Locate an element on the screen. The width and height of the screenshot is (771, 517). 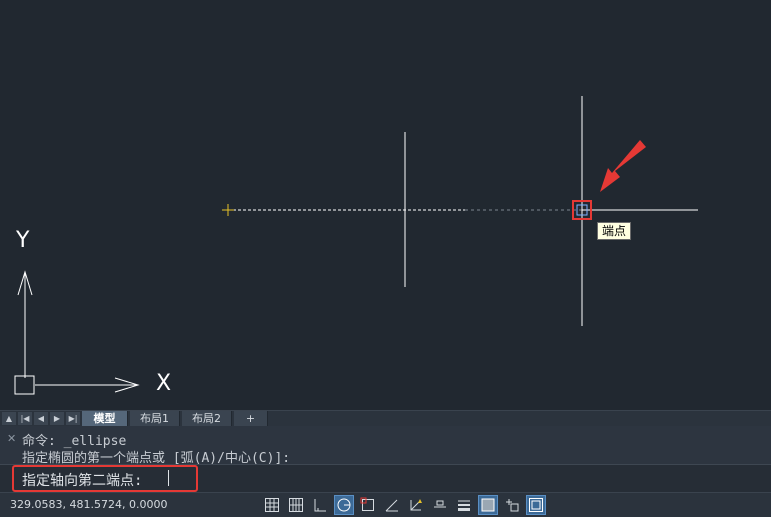
ucs-x-label: X is located at coordinates (164, 383).